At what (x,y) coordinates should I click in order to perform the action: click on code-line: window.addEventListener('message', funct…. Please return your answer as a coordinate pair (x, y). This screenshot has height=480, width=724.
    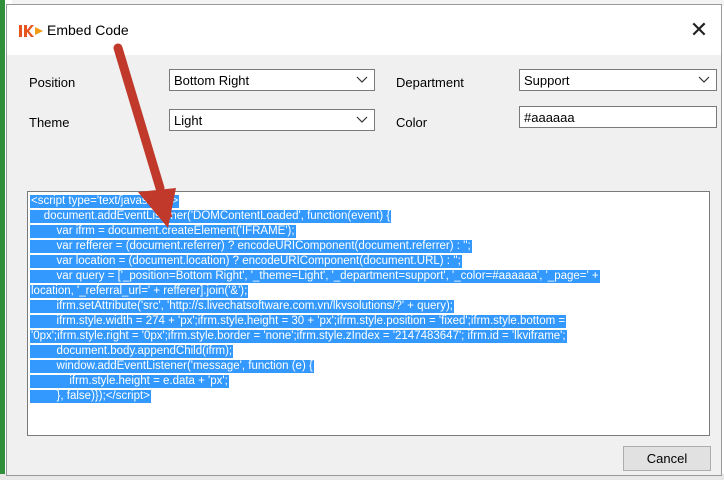
    Looking at the image, I should click on (172, 366).